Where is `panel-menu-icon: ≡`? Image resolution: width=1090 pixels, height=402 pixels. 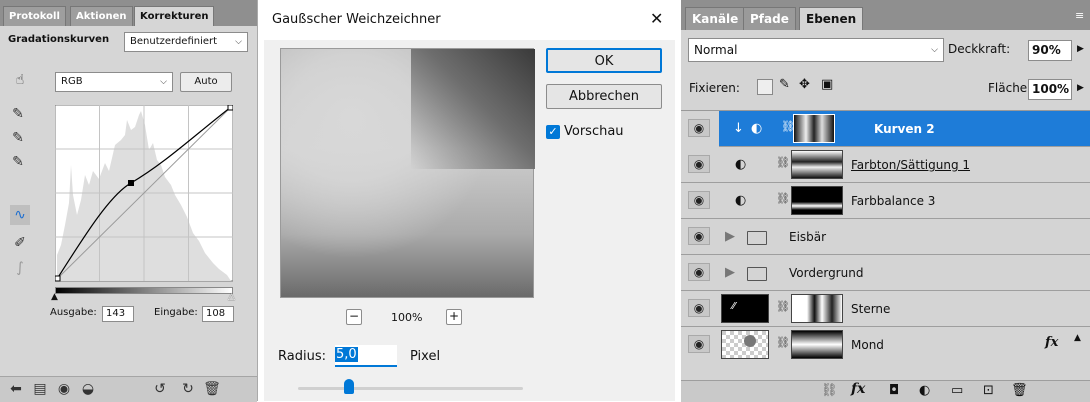 panel-menu-icon: ≡ is located at coordinates (1079, 15).